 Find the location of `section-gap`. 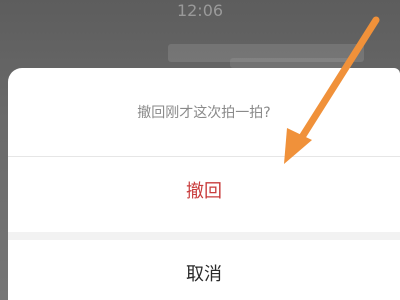

section-gap is located at coordinates (204, 236).